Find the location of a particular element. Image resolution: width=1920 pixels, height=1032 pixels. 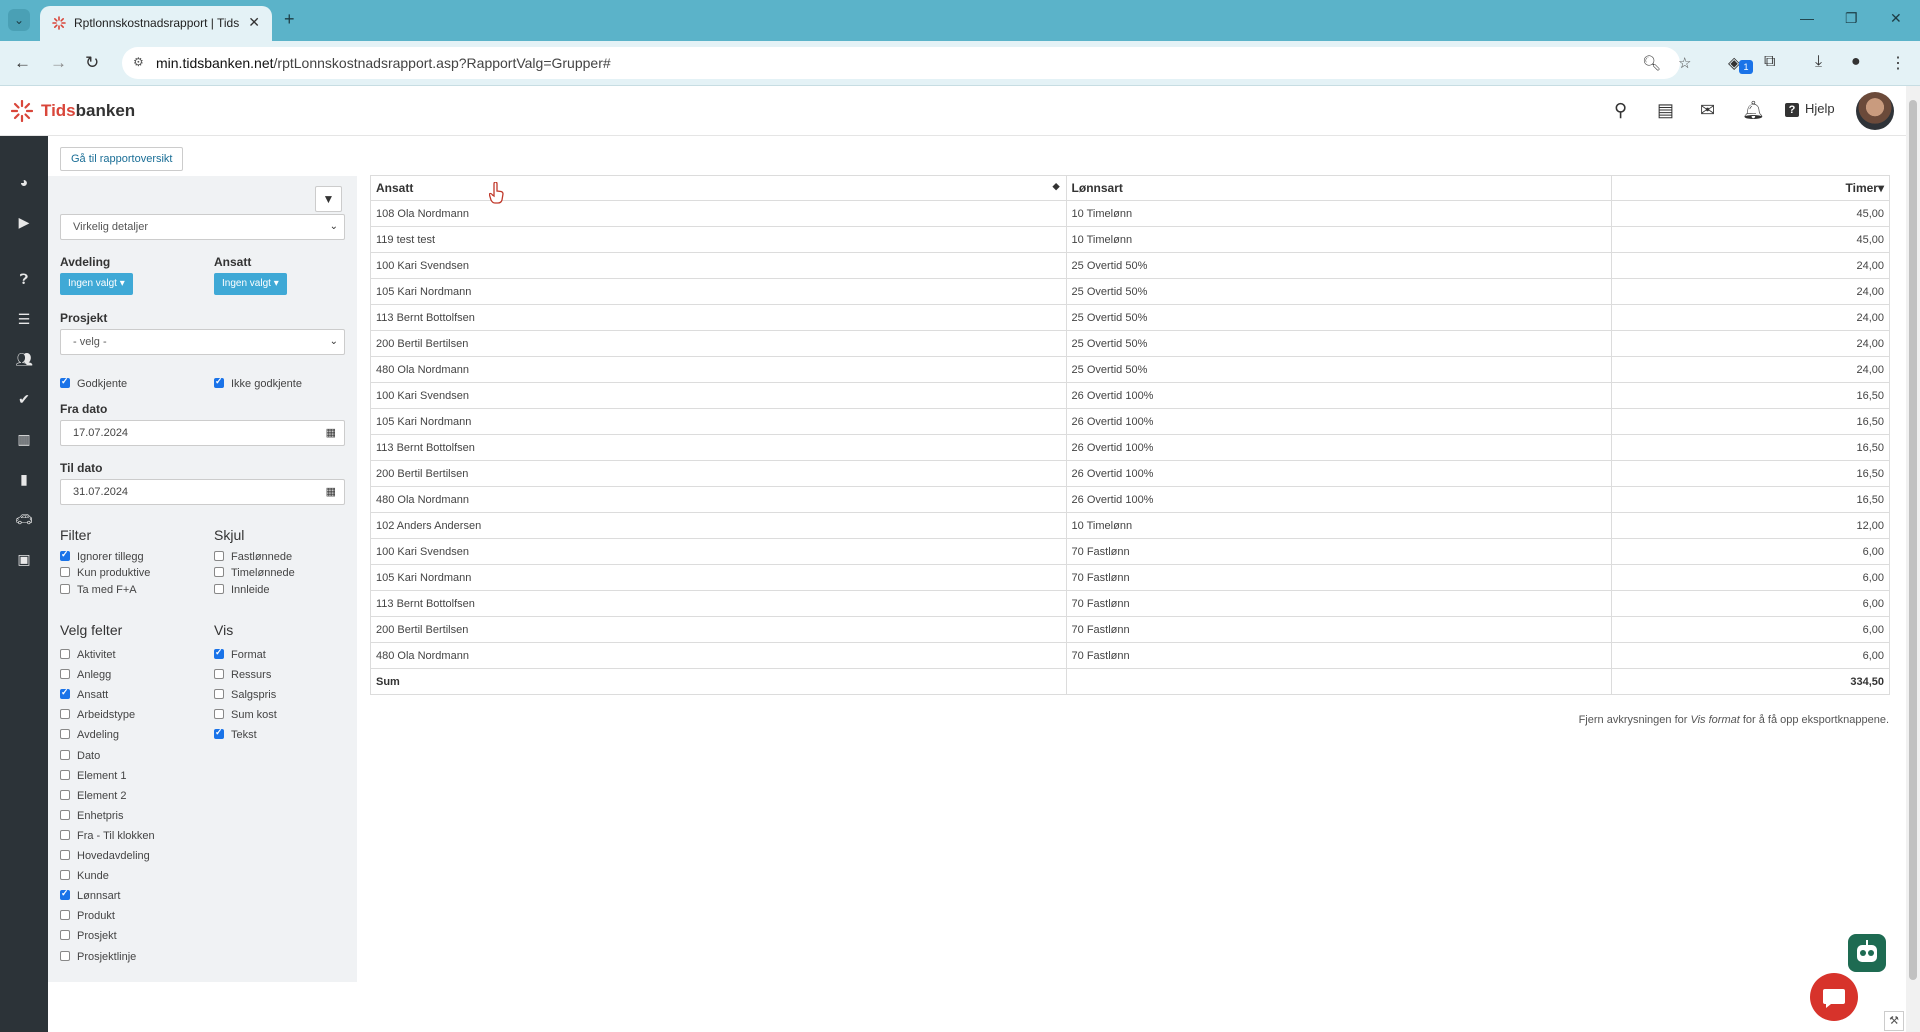

app-logo-text: Tidsbanken is located at coordinates (88, 111).